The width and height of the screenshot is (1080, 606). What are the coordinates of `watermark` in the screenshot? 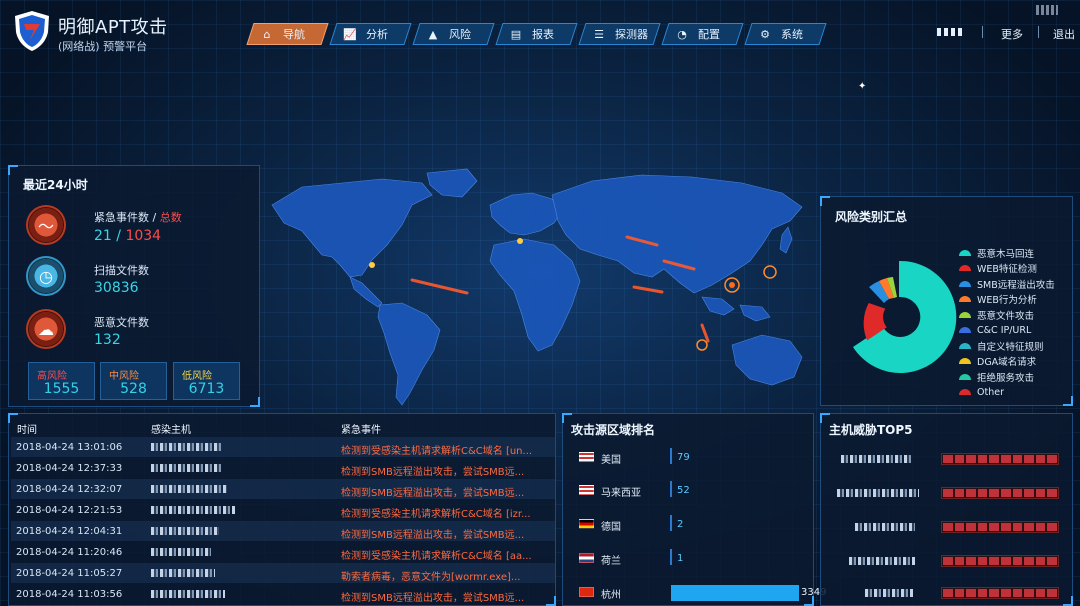 It's located at (1047, 10).